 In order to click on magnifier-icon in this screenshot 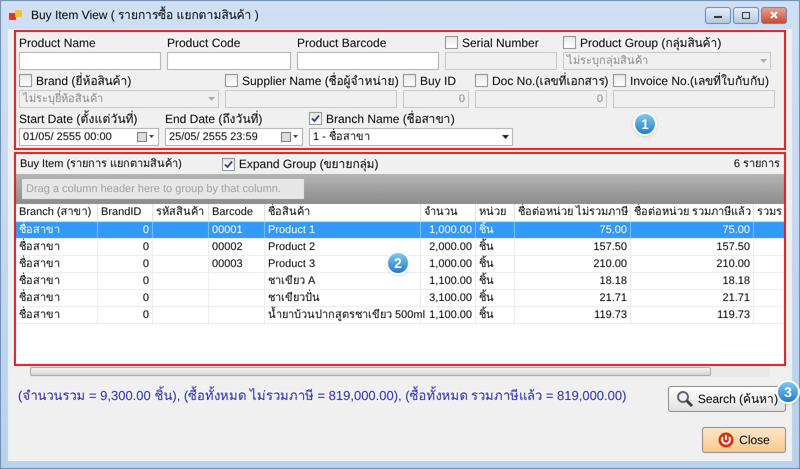, I will do `click(685, 399)`.